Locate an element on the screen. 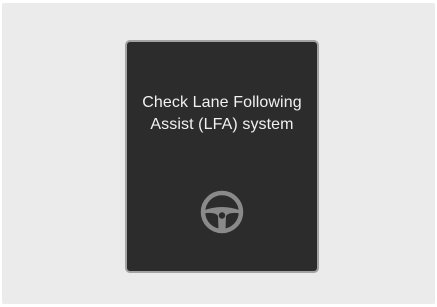 Image resolution: width=437 pixels, height=307 pixels. steering-wheel-icon is located at coordinates (222, 212).